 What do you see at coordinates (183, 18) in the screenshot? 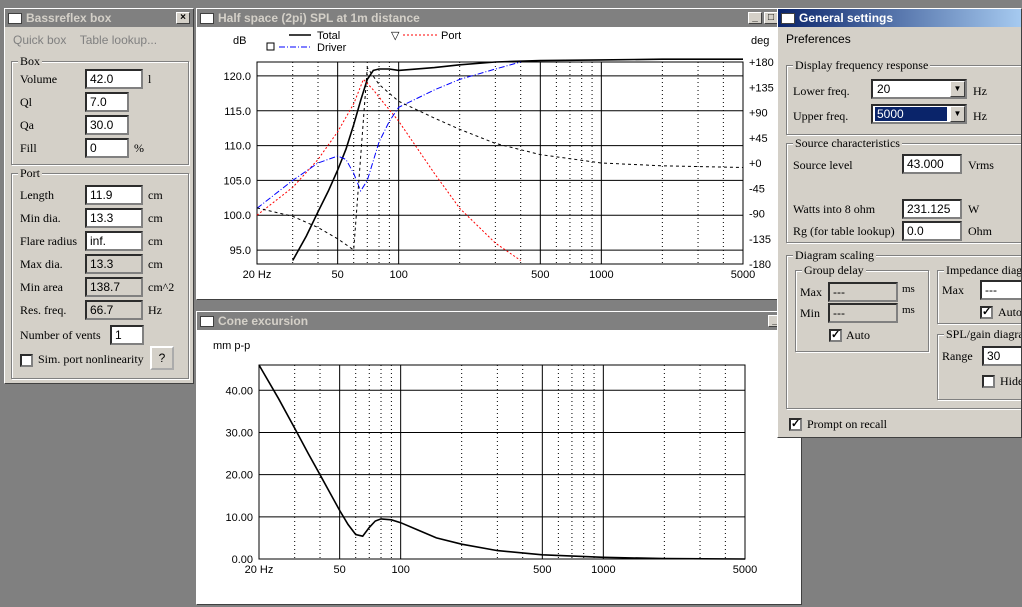
I see `close-icon: ×` at bounding box center [183, 18].